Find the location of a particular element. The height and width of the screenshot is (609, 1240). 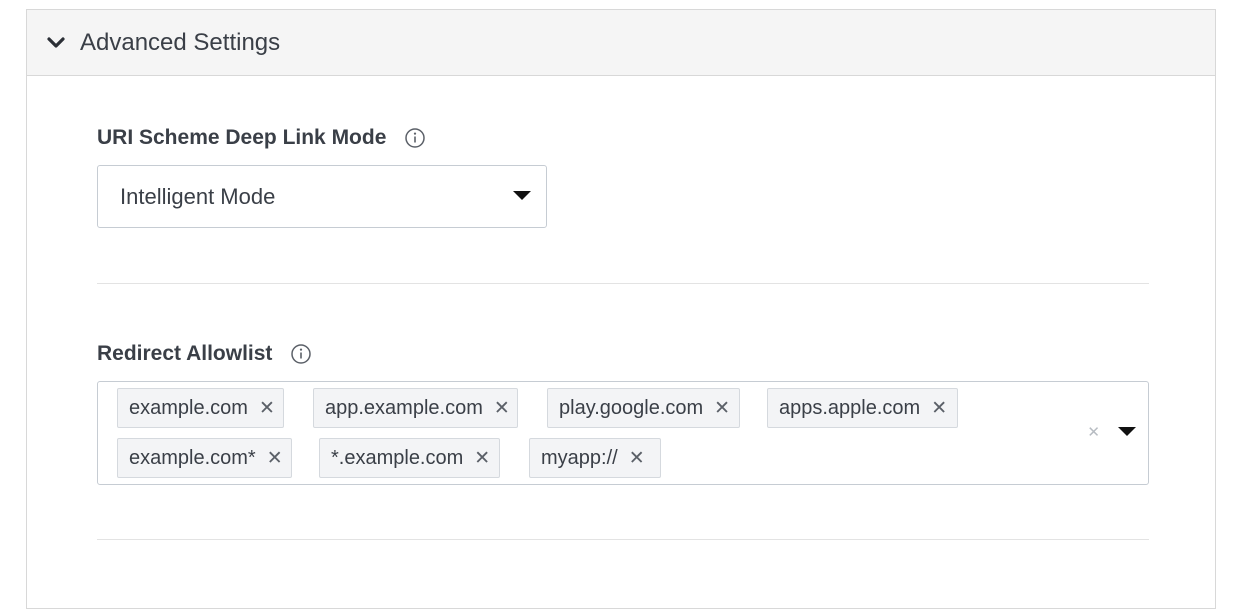

allowlist-tag: apps.apple.com ✕ is located at coordinates (862, 408).